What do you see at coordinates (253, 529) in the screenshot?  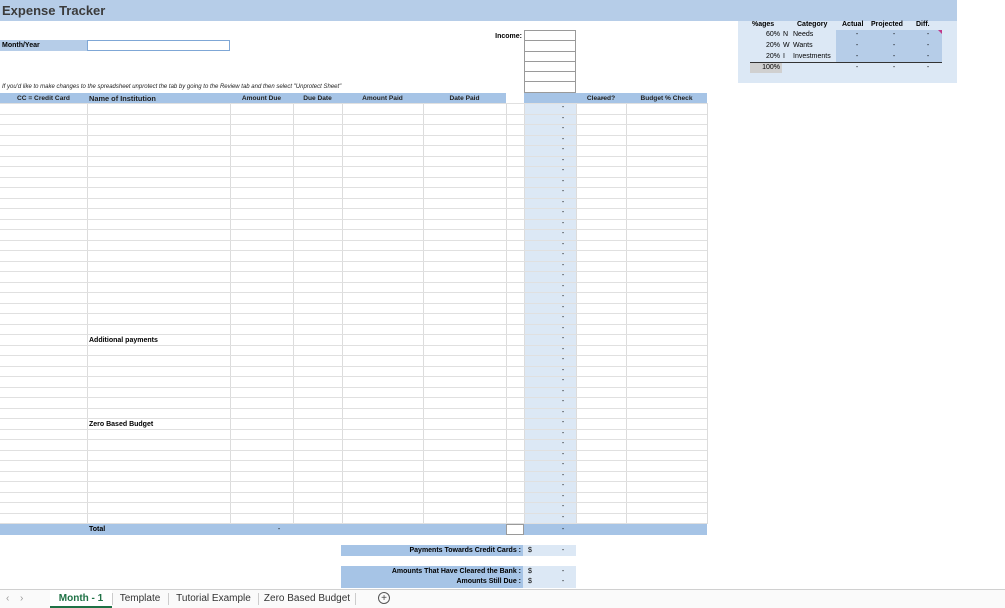 I see `total-row` at bounding box center [253, 529].